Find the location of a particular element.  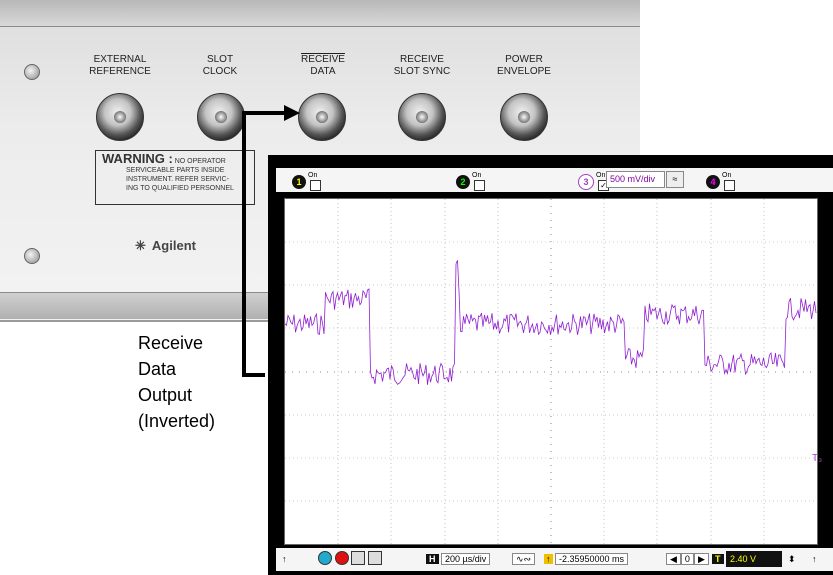

save-icon is located at coordinates (358, 558).